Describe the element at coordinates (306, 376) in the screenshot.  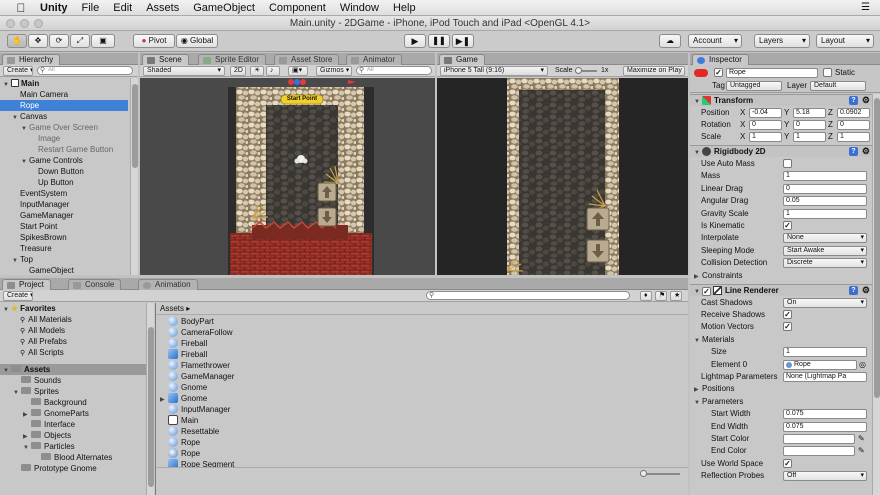
I see `project-asset-item: GameManager` at that location.